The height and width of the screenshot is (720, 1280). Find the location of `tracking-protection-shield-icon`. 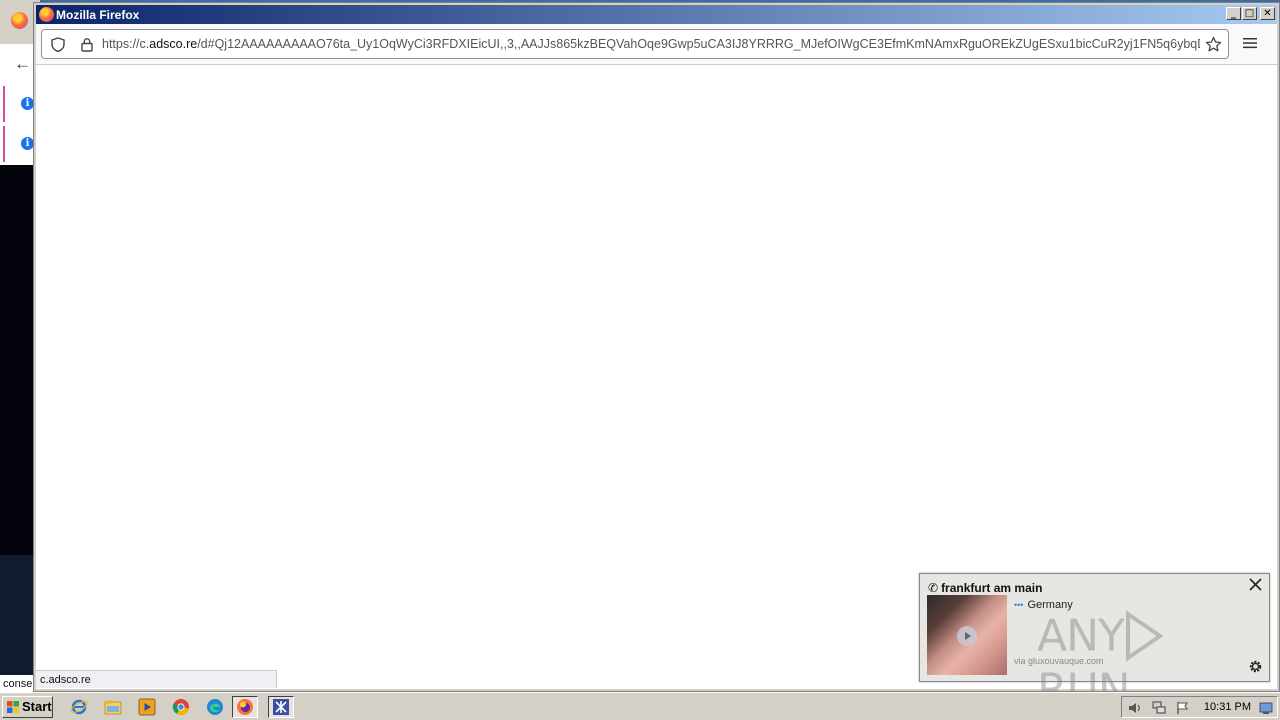

tracking-protection-shield-icon is located at coordinates (58, 44).